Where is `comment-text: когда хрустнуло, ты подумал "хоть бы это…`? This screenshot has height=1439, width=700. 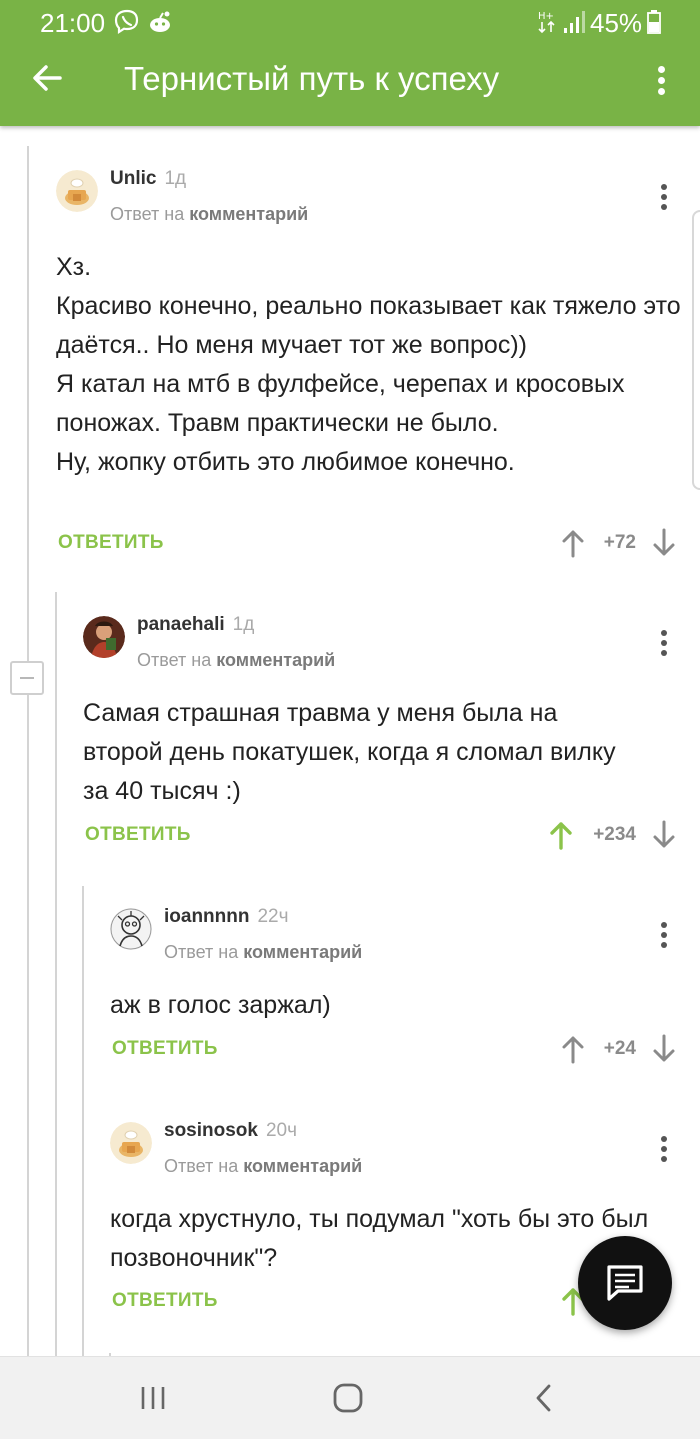 comment-text: когда хрустнуло, ты подумал "хоть бы это… is located at coordinates (379, 1238).